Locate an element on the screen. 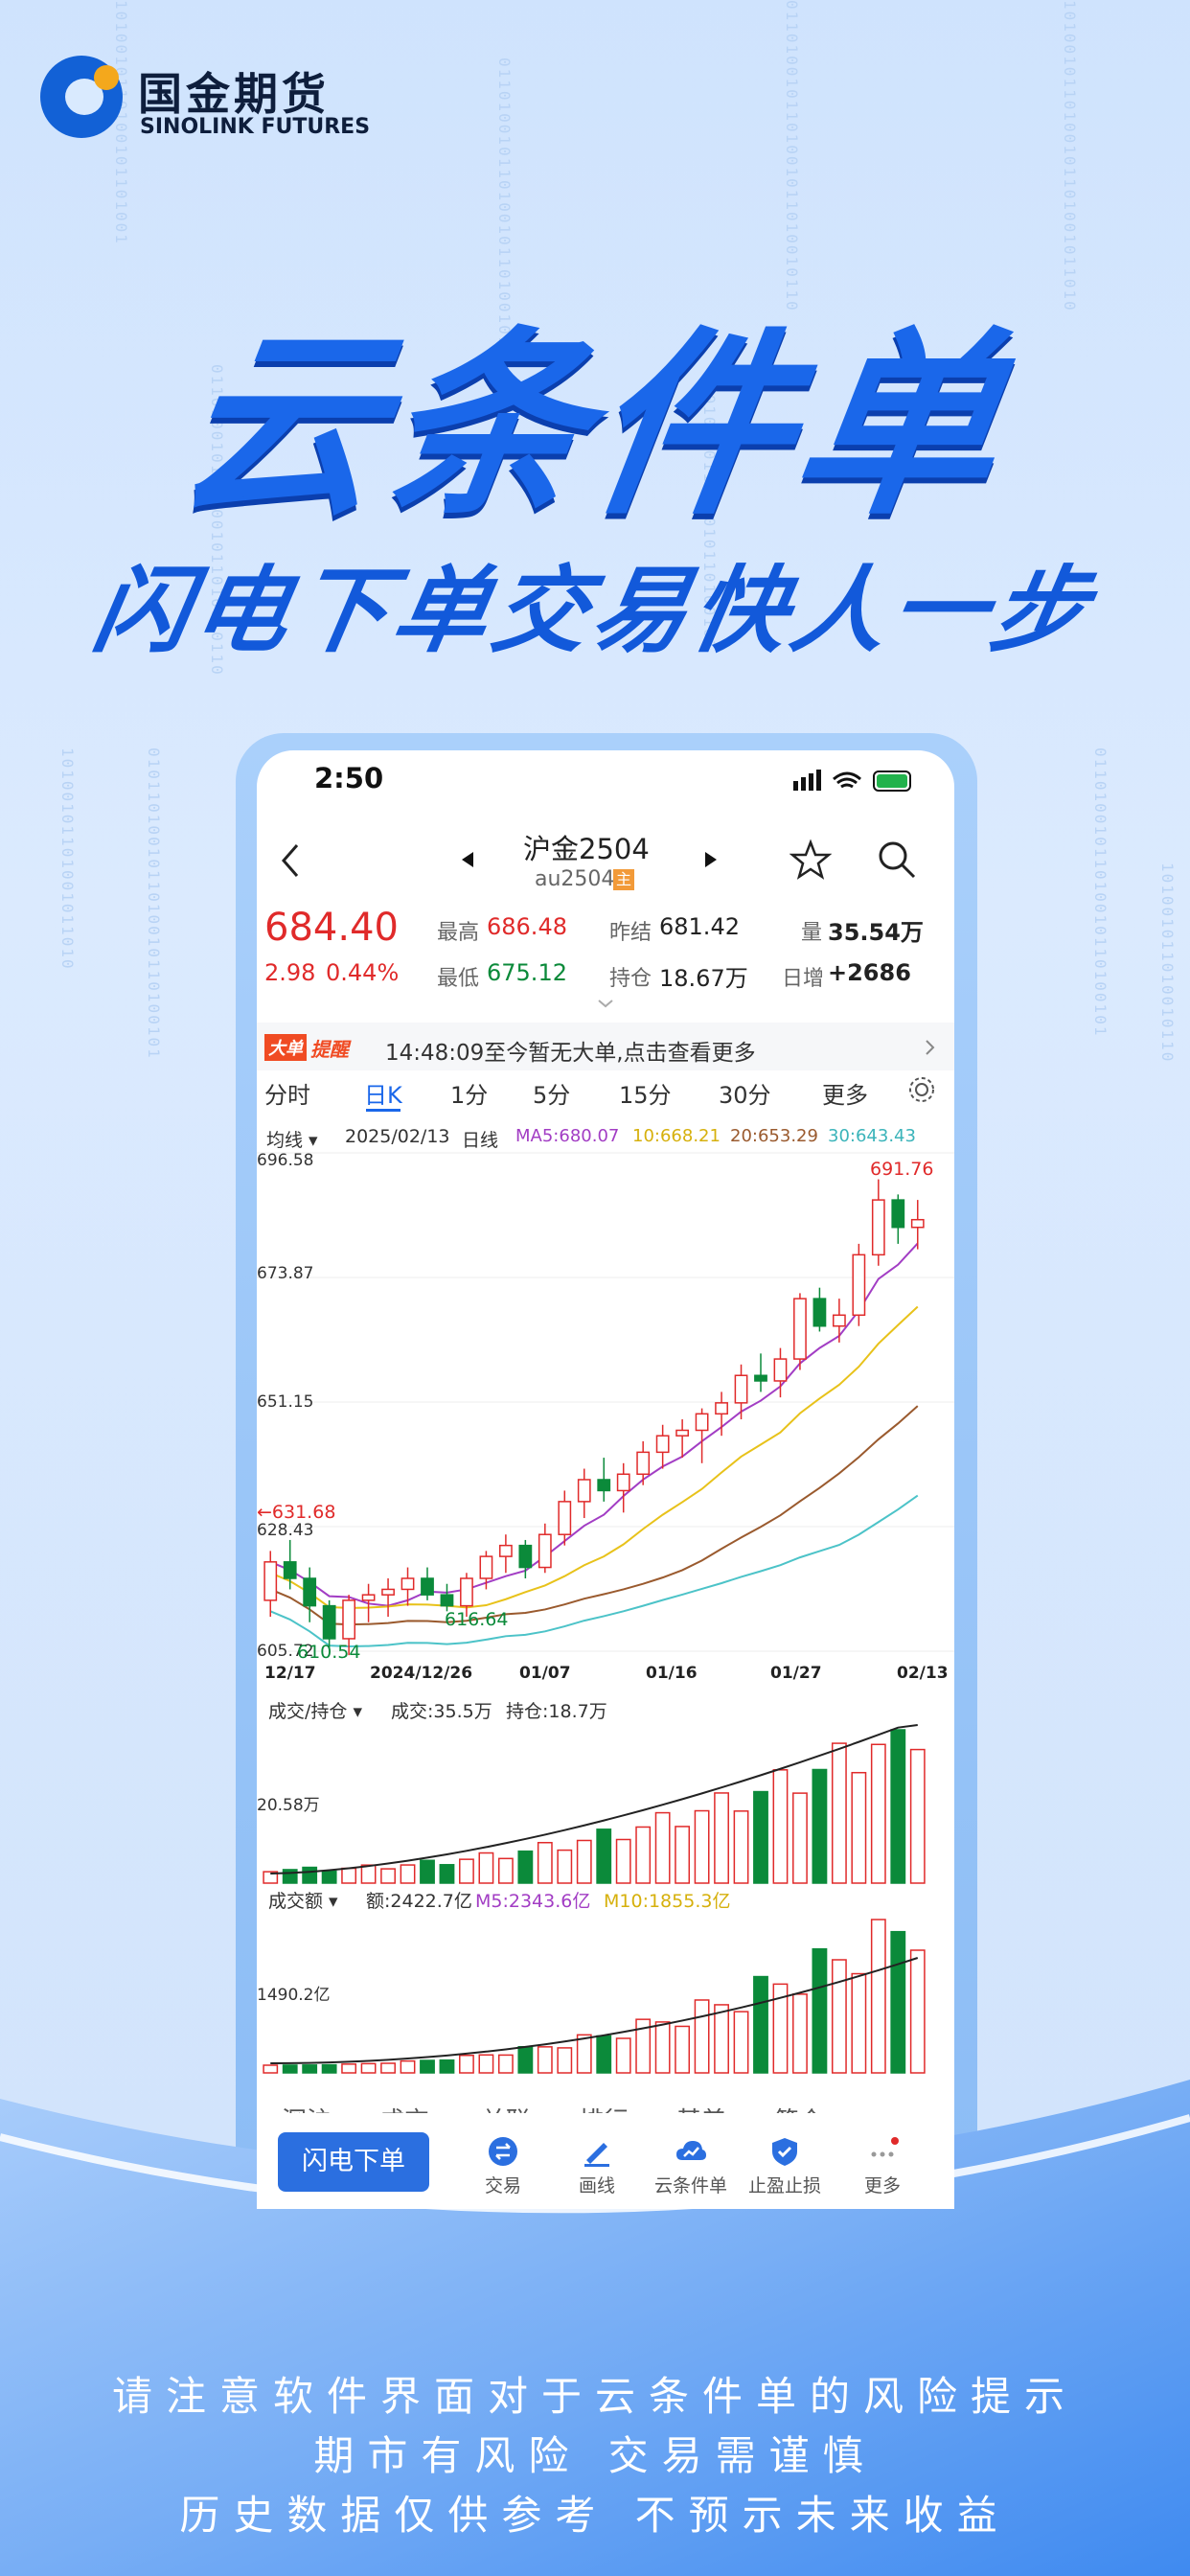  binary-decoration: 10100101101001011010 is located at coordinates (68, 859).